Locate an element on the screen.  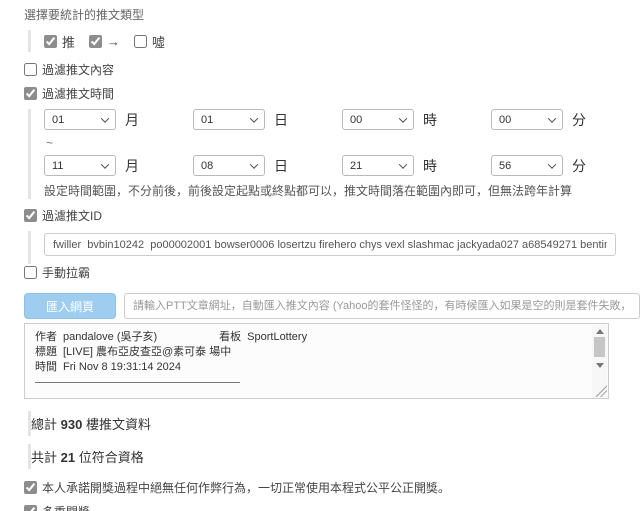
end-month-value: 11 is located at coordinates (58, 165).